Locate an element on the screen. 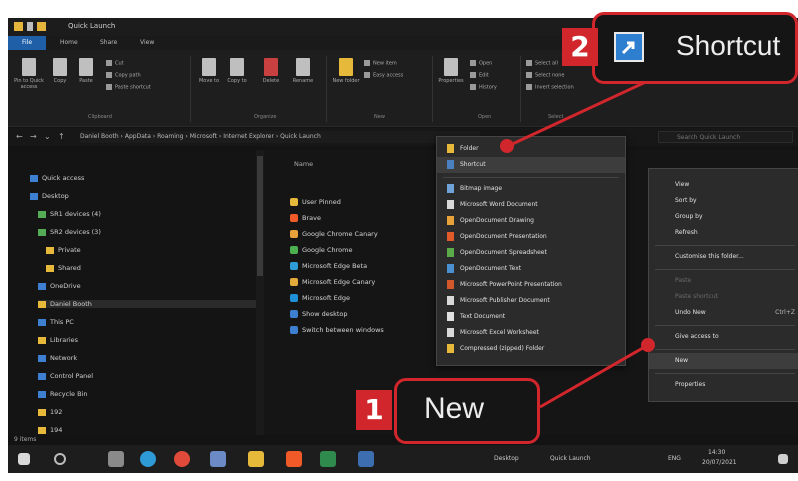 The image size is (798, 481). callout-line-new is located at coordinates (594, 376).